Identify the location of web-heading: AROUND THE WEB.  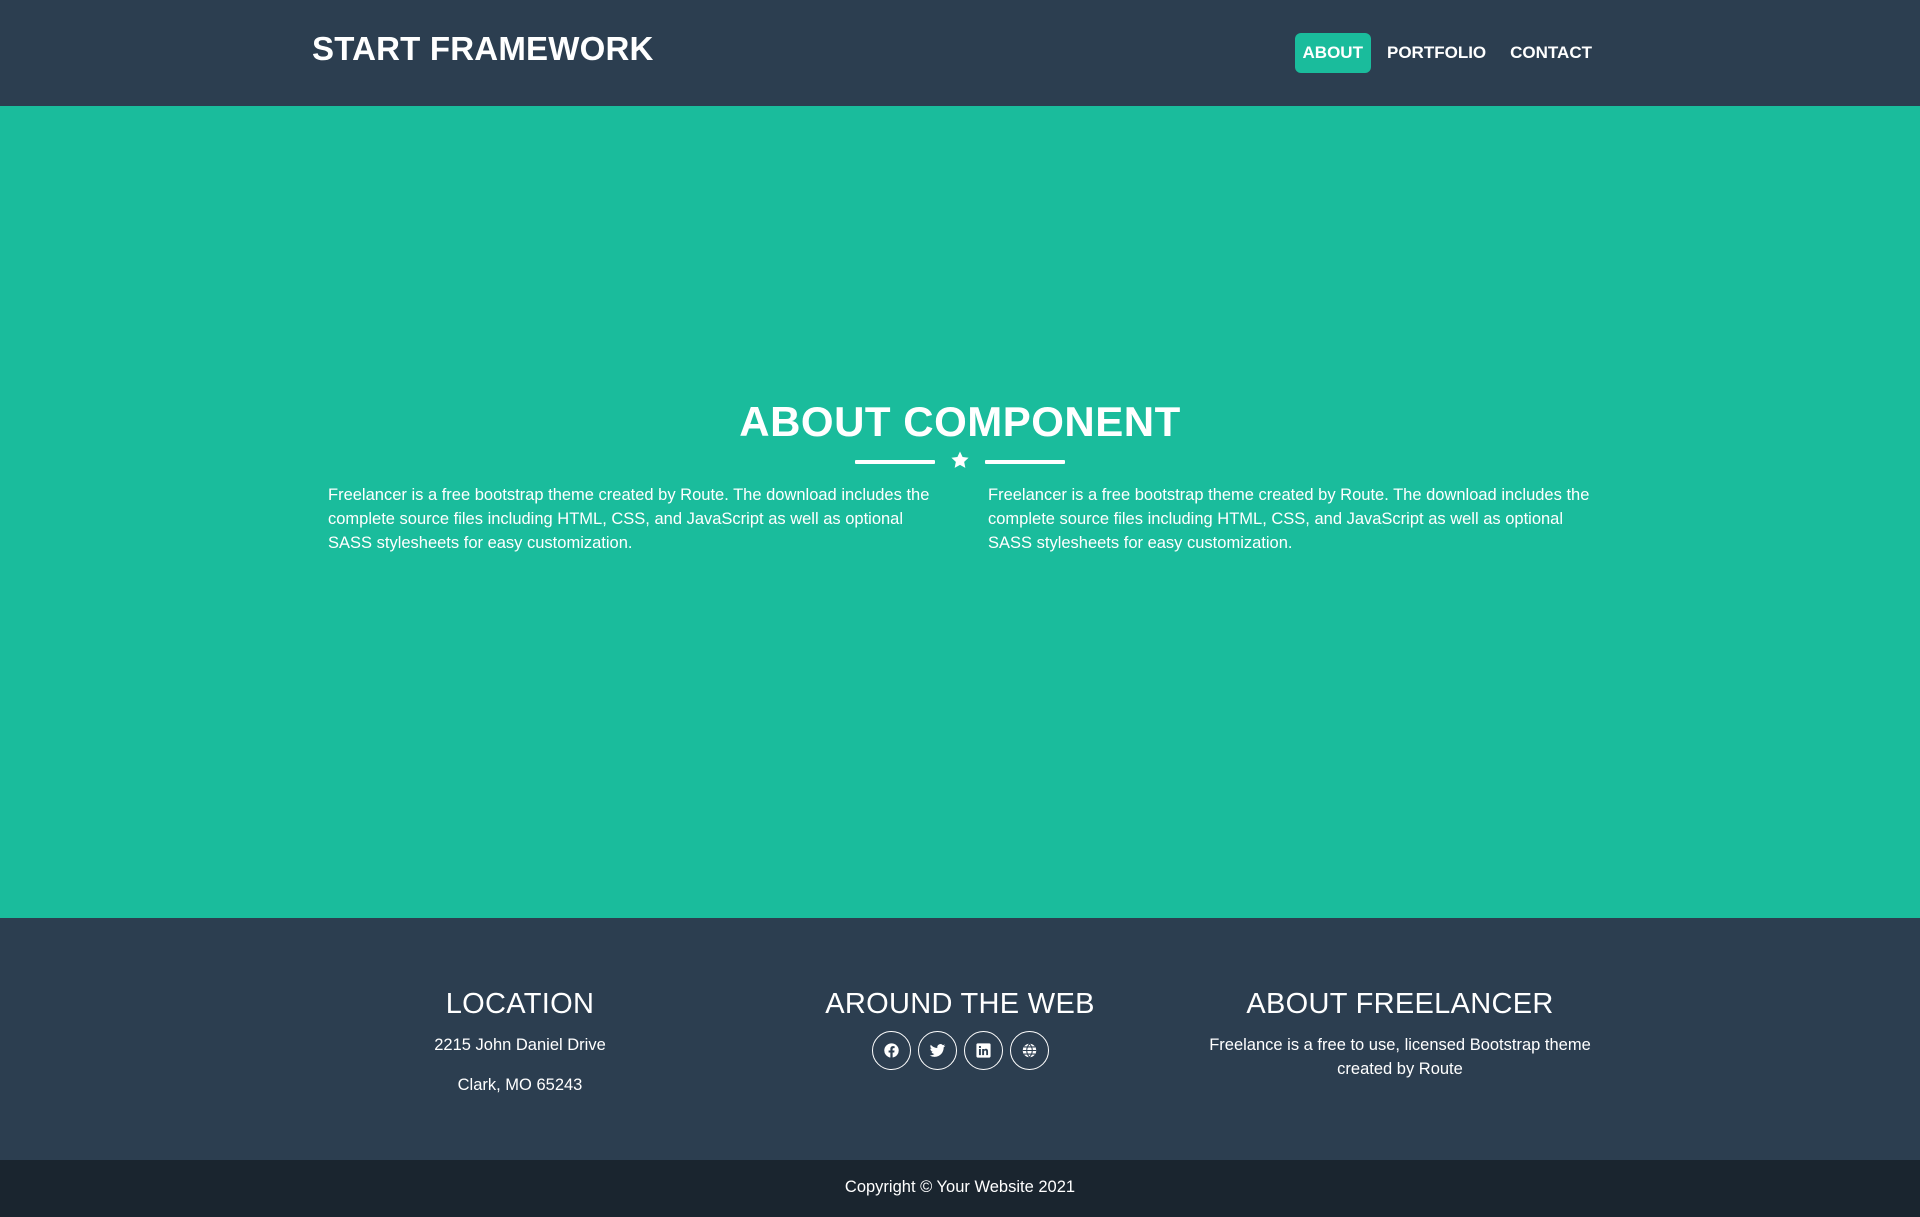
(960, 1004).